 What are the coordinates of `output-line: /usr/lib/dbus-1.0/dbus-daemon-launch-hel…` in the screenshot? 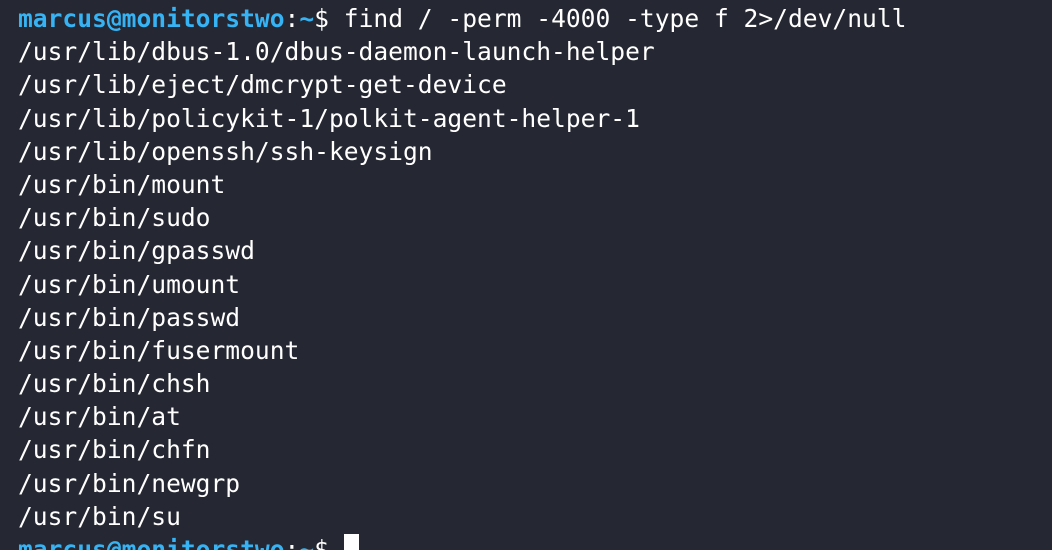 It's located at (336, 52).